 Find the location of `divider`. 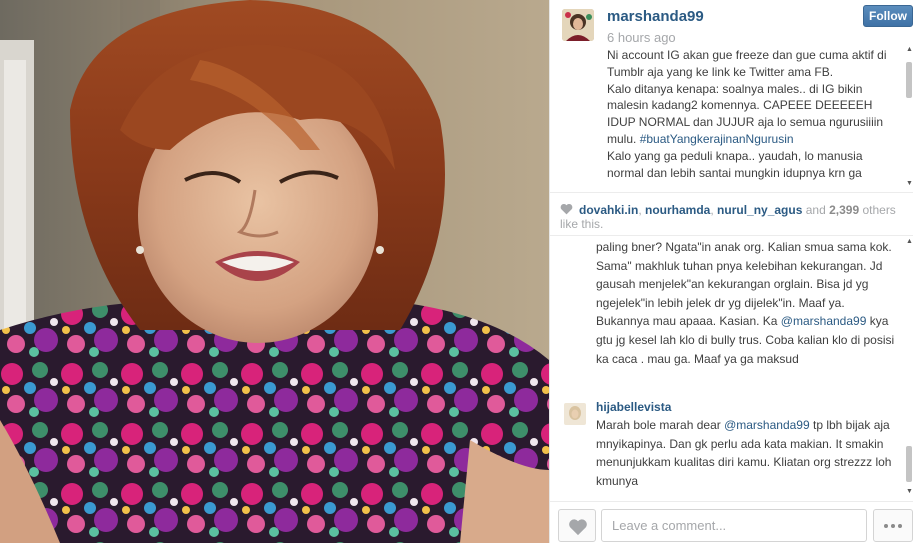

divider is located at coordinates (731, 192).